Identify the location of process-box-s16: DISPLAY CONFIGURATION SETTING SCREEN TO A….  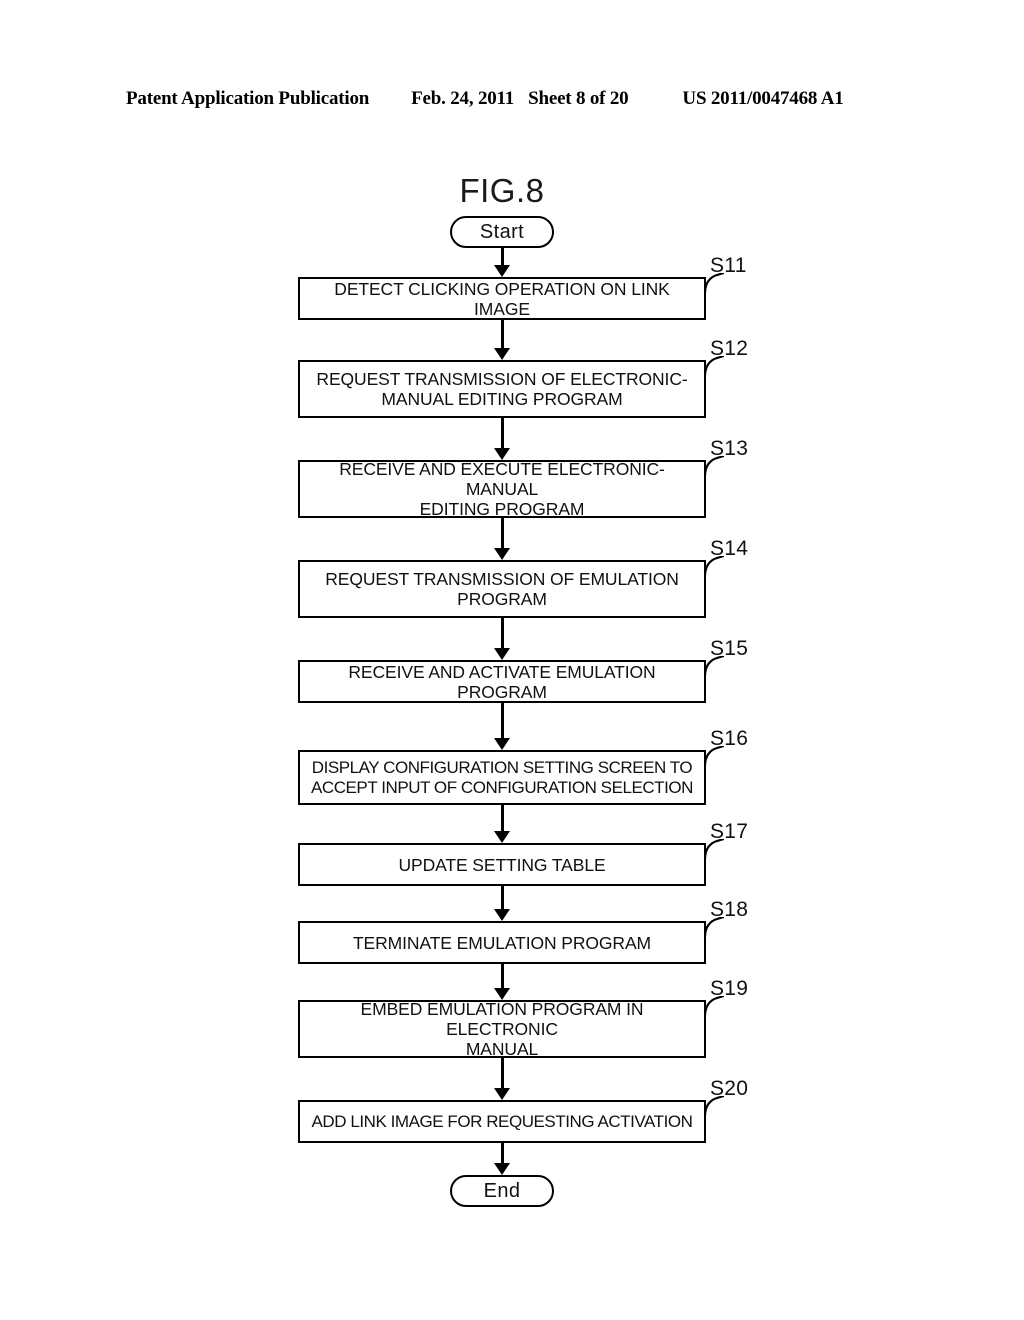
(502, 777).